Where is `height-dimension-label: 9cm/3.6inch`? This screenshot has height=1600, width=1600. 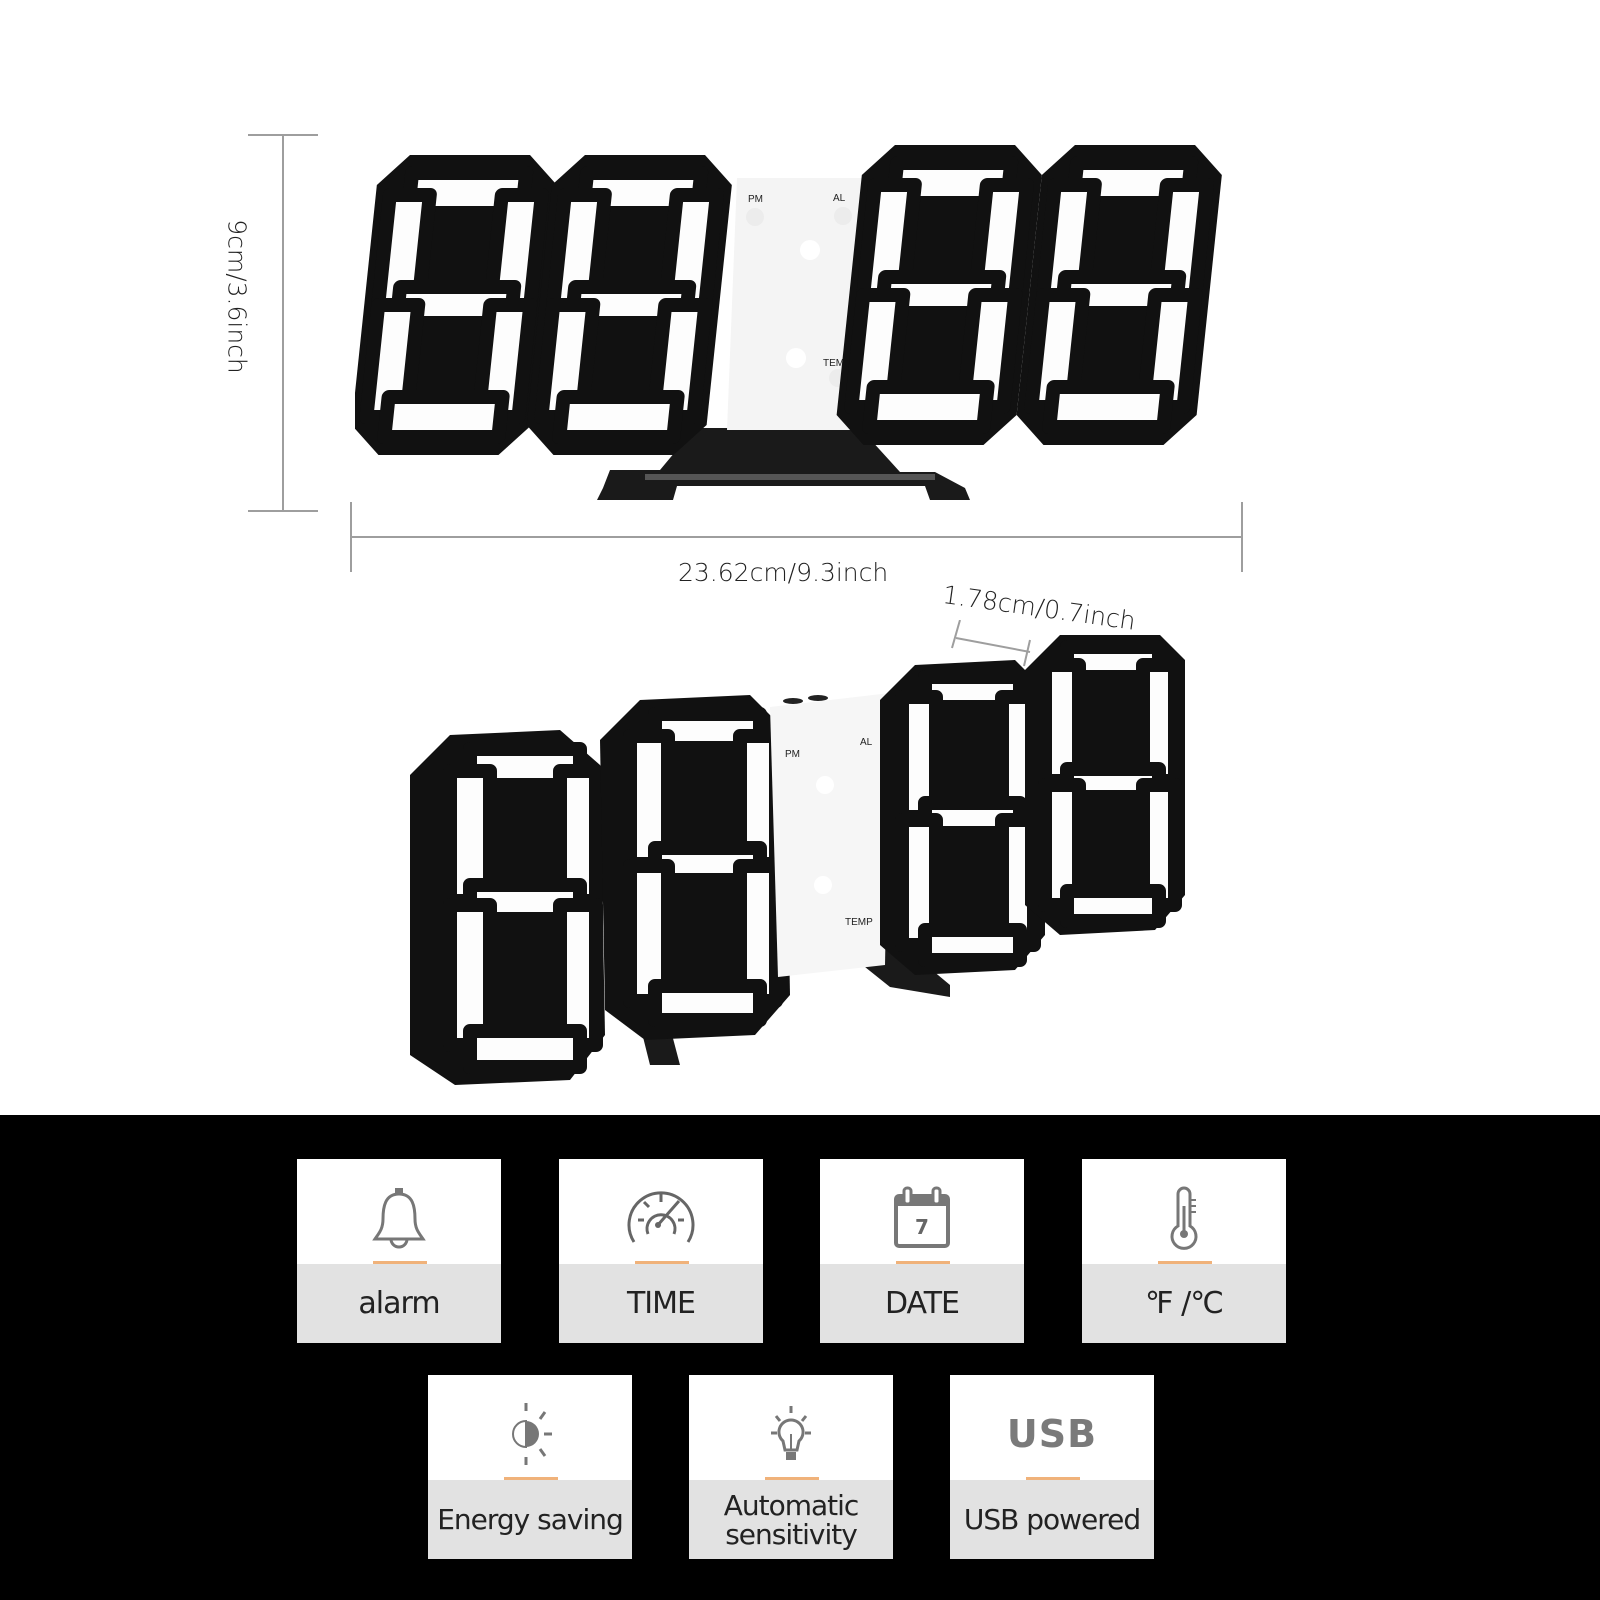 height-dimension-label: 9cm/3.6inch is located at coordinates (237, 296).